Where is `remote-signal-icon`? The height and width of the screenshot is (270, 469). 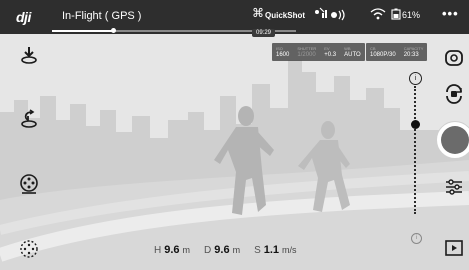 remote-signal-icon is located at coordinates (345, 16).